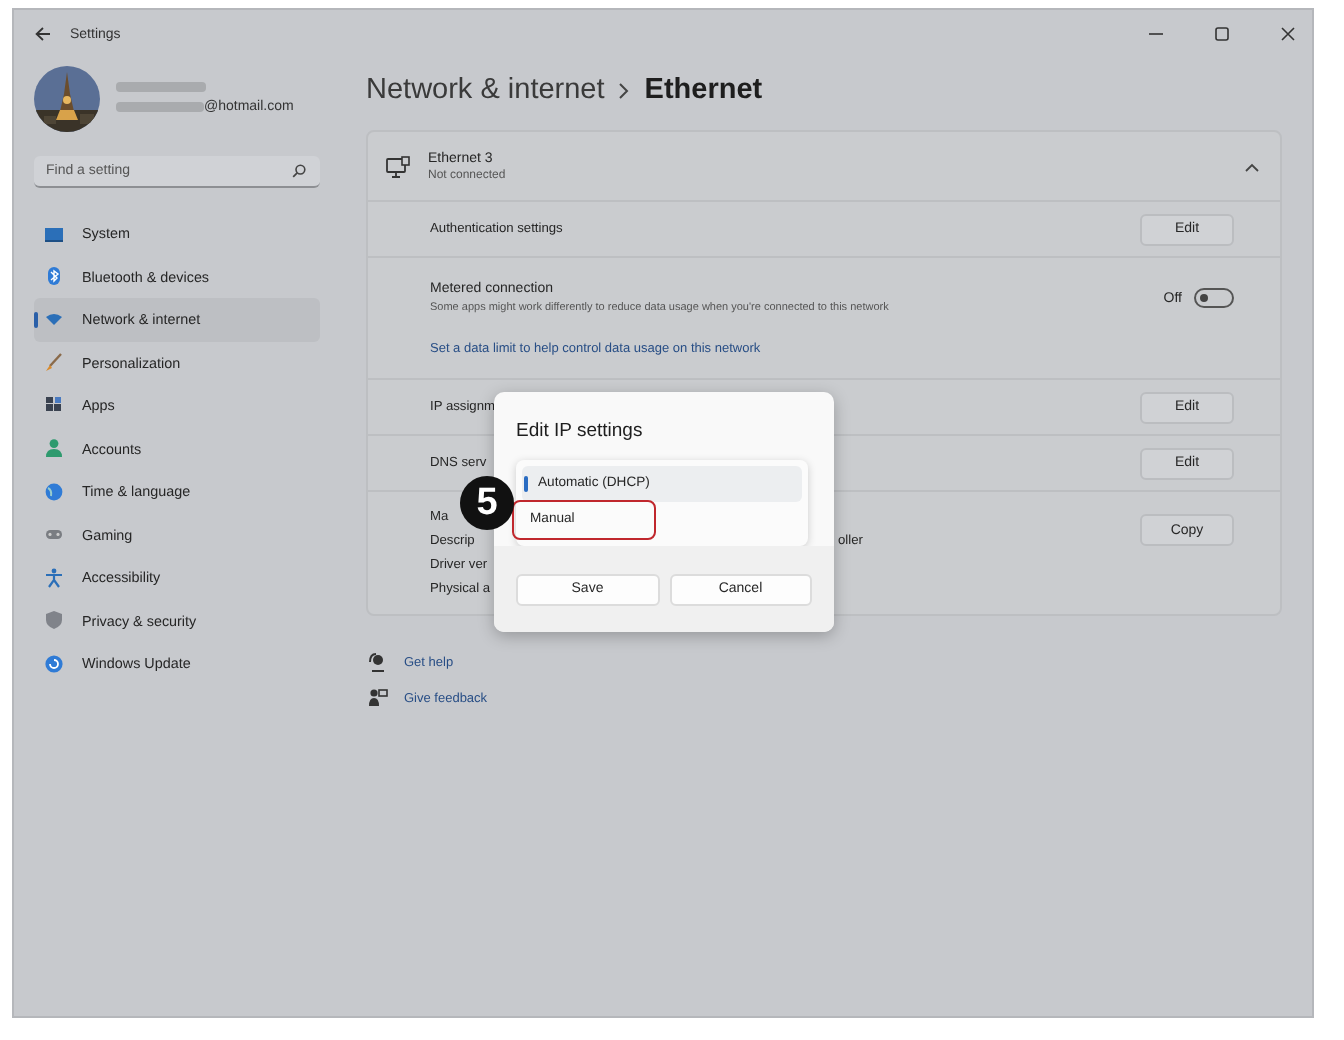 Image resolution: width=1344 pixels, height=1040 pixels. Describe the element at coordinates (1214, 298) in the screenshot. I see `toggle-switch` at that location.